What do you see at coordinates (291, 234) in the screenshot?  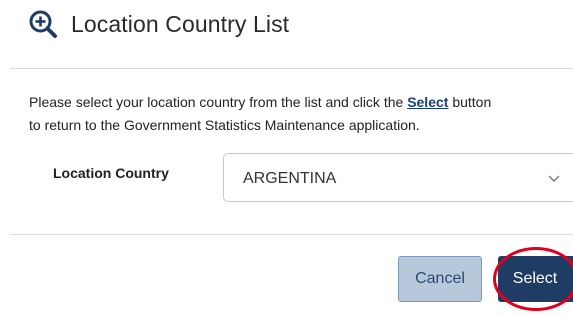 I see `footer-divider` at bounding box center [291, 234].